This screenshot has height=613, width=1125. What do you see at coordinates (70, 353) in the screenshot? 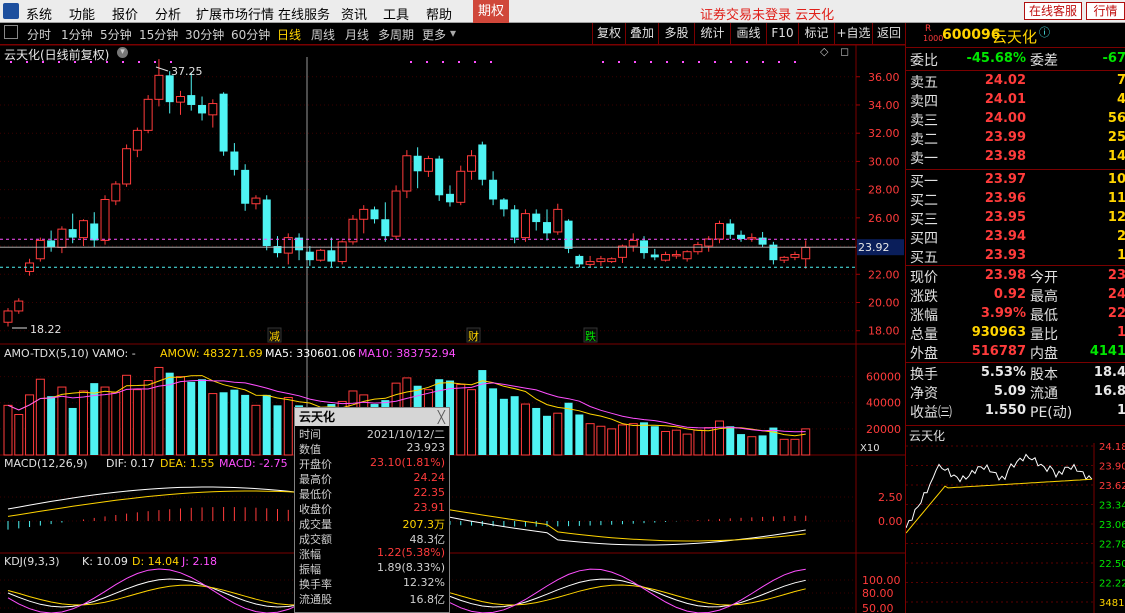
I see `volume-indicator-title: AMO-TDX(5,10) VAMO: -` at bounding box center [70, 353].